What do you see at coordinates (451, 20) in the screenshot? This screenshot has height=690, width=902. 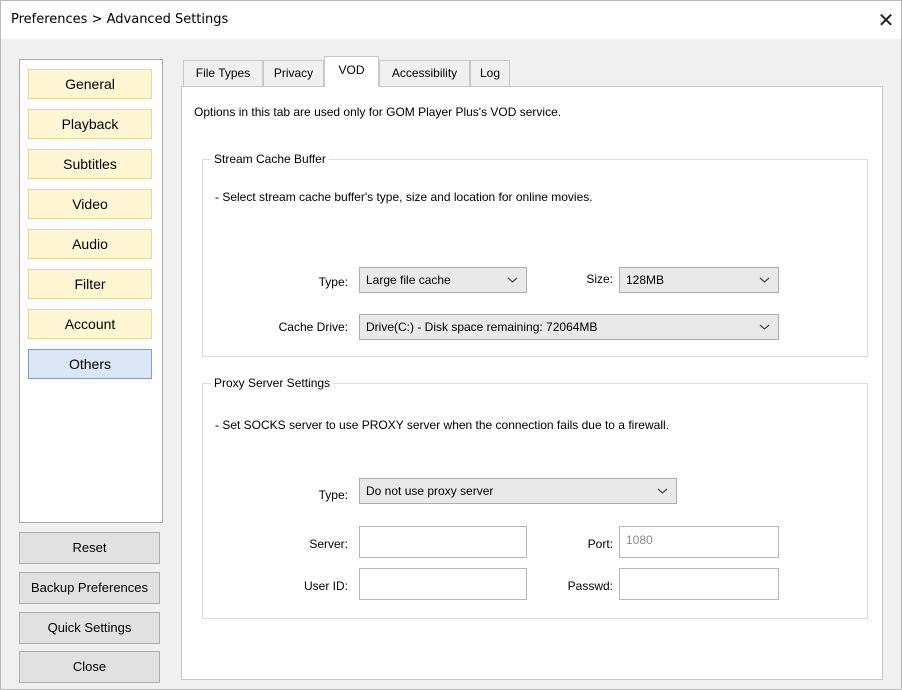 I see `title-bar: Preferences > Advanced Settings ✕` at bounding box center [451, 20].